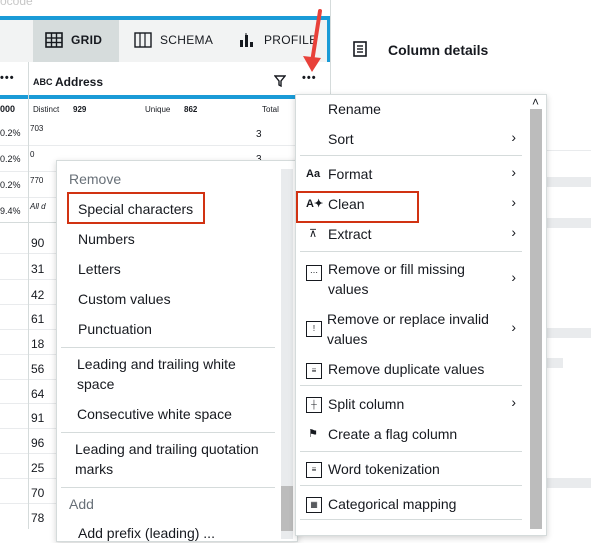 This screenshot has height=543, width=591. What do you see at coordinates (280, 81) in the screenshot?
I see `filter-icon` at bounding box center [280, 81].